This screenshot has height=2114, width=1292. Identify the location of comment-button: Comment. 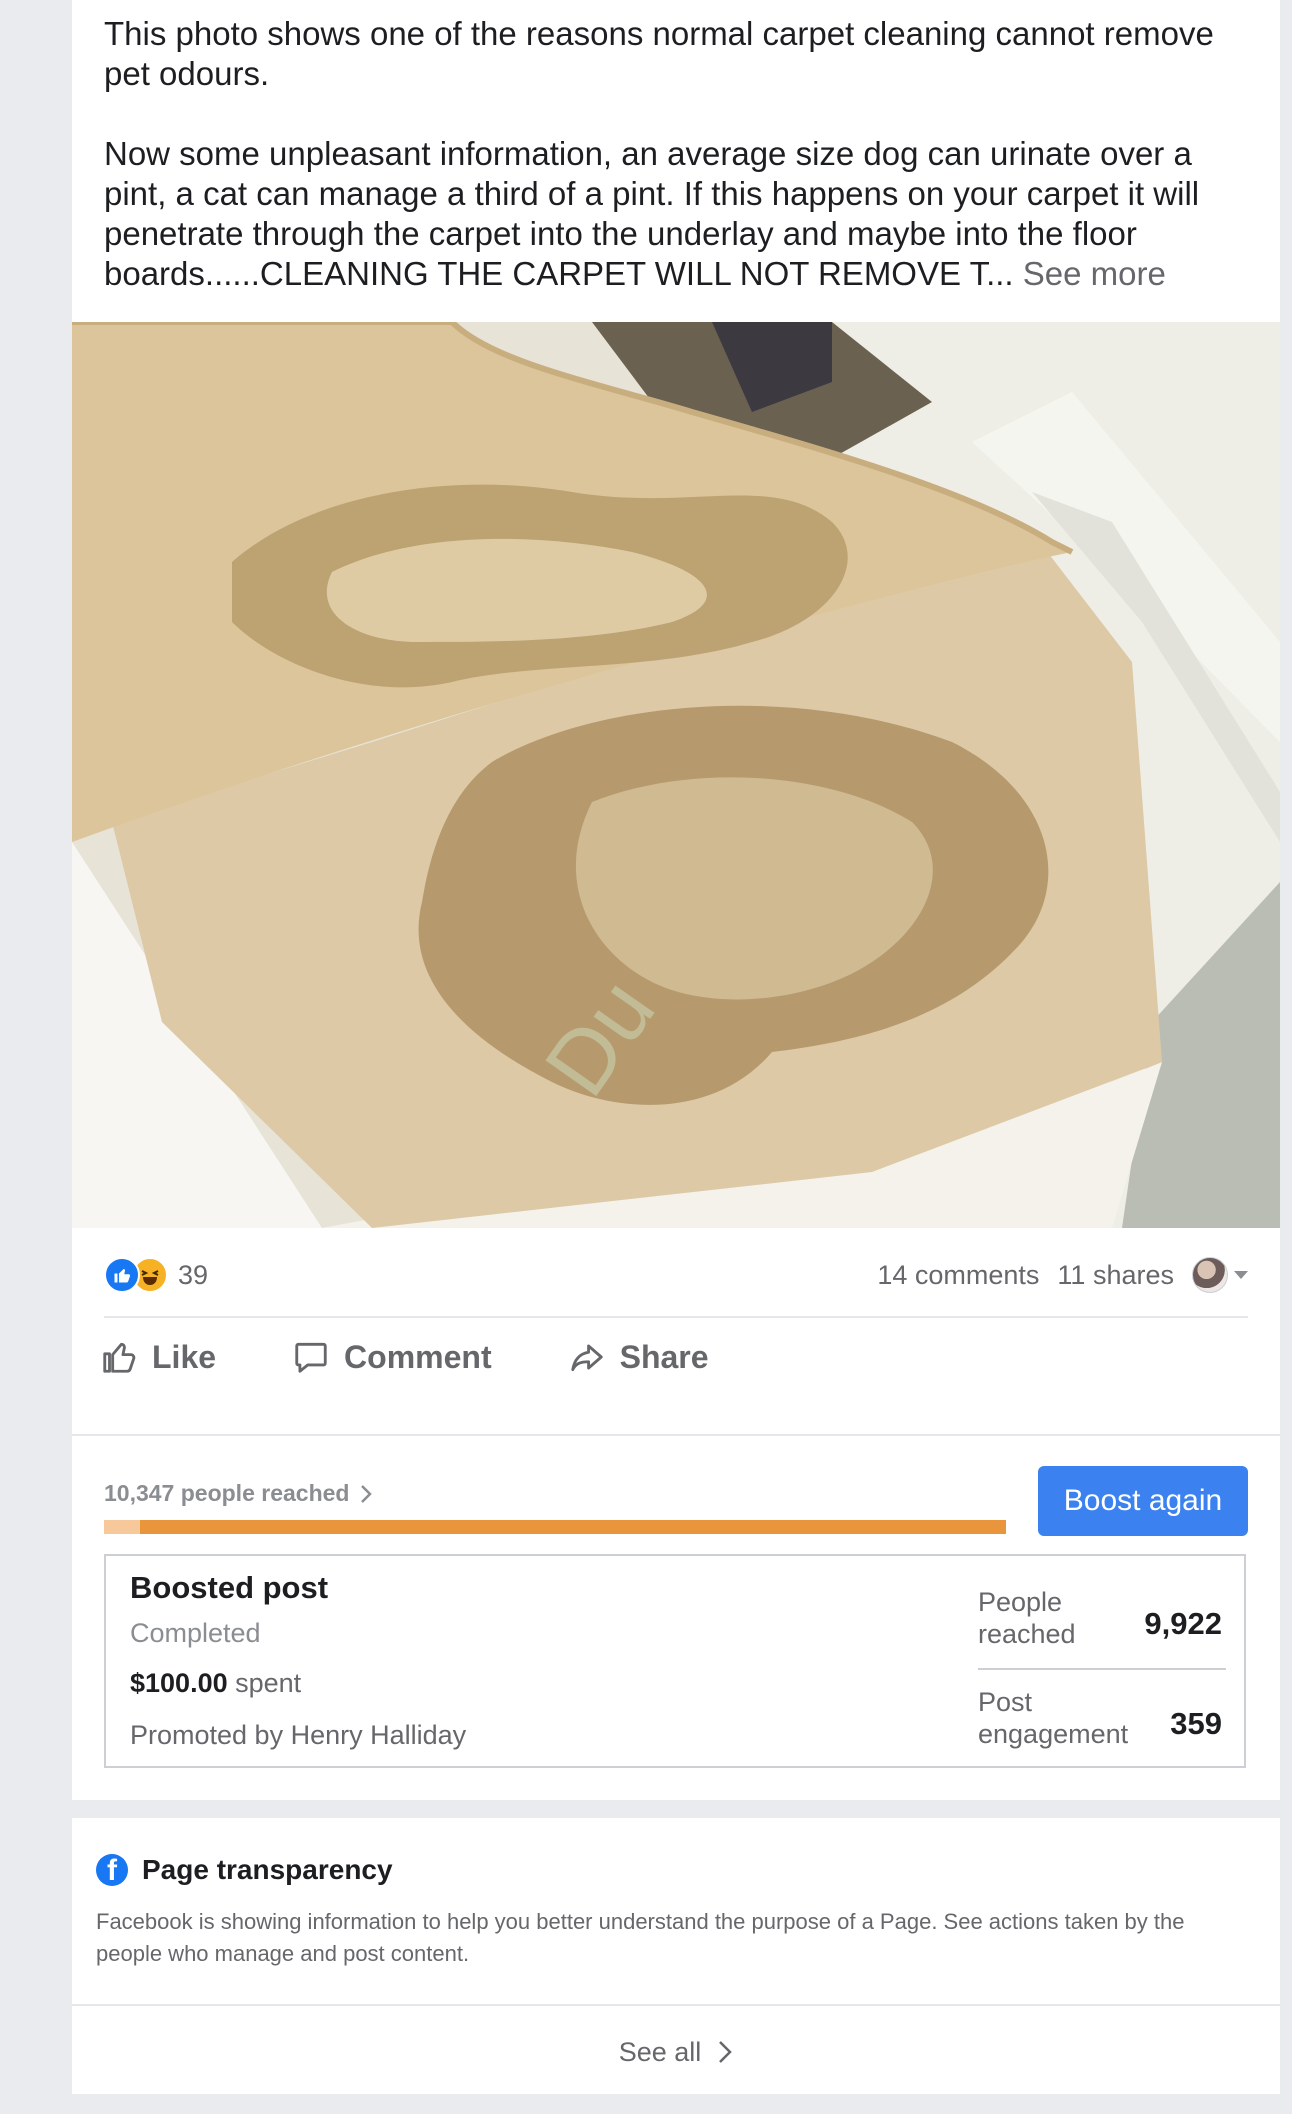
(392, 1357).